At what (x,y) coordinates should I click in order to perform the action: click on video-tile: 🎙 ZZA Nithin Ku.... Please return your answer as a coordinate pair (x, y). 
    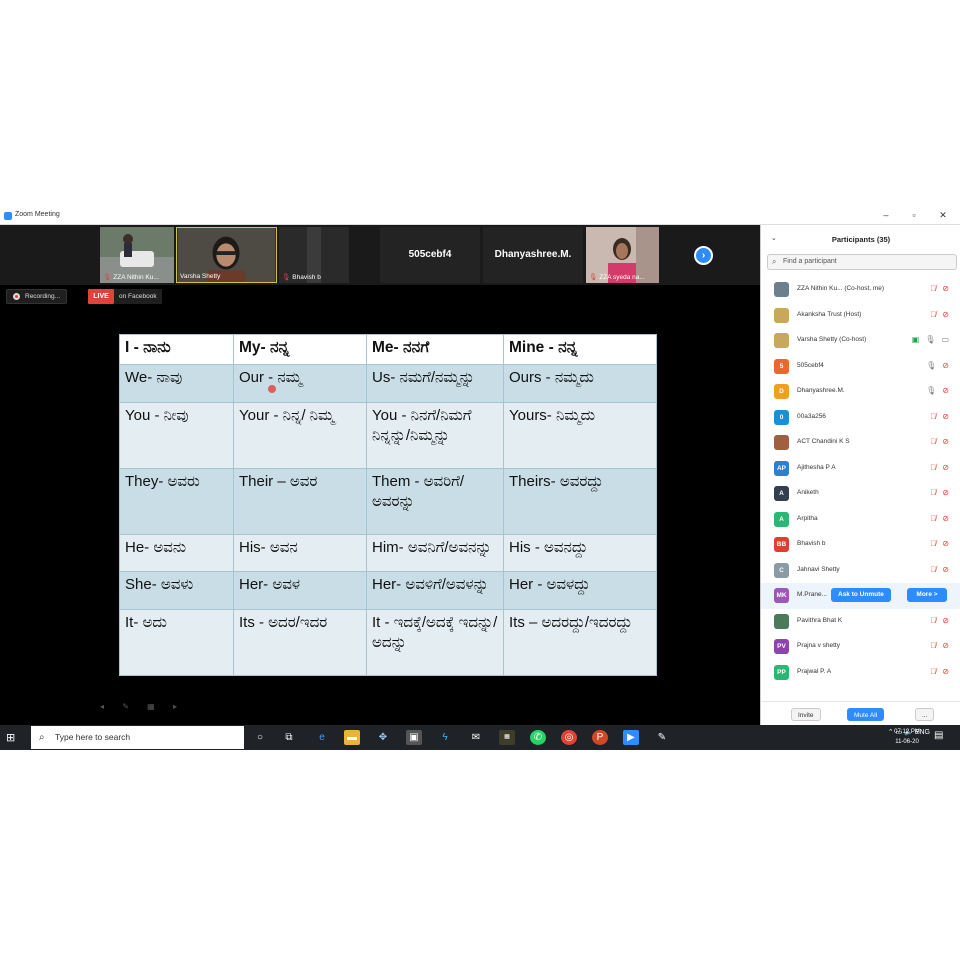
    Looking at the image, I should click on (137, 255).